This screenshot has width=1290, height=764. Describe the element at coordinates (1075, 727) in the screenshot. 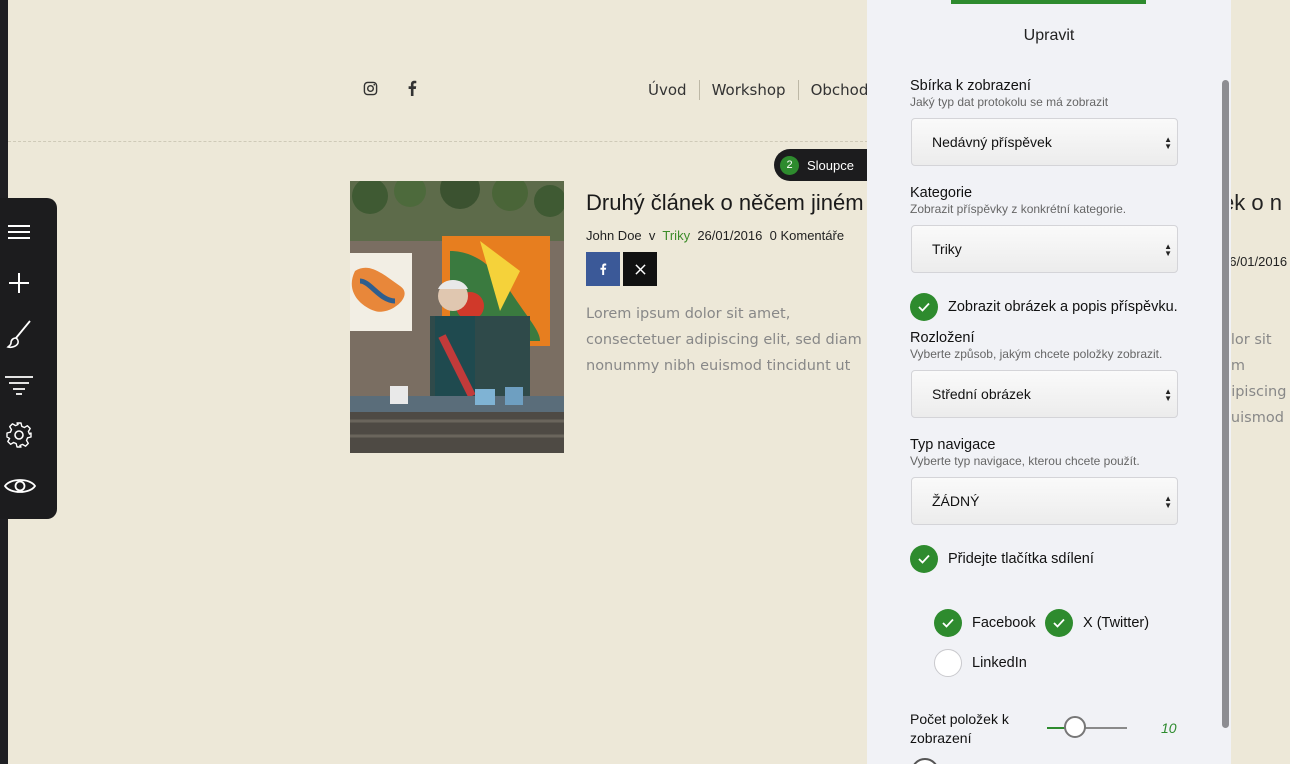

I see `slider-knob` at that location.